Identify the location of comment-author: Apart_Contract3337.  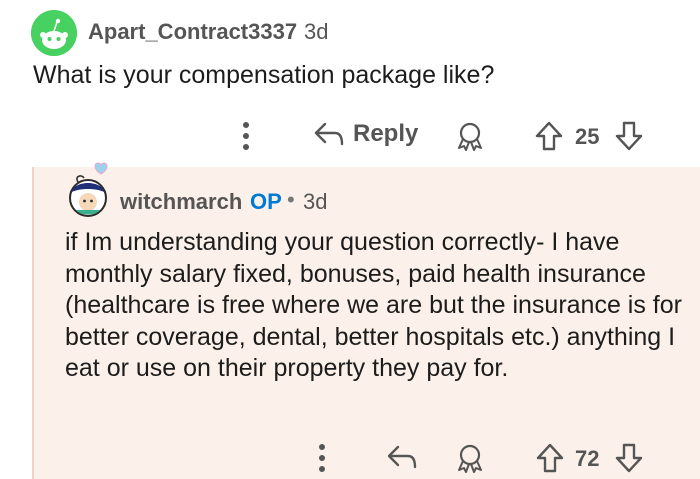
(192, 32).